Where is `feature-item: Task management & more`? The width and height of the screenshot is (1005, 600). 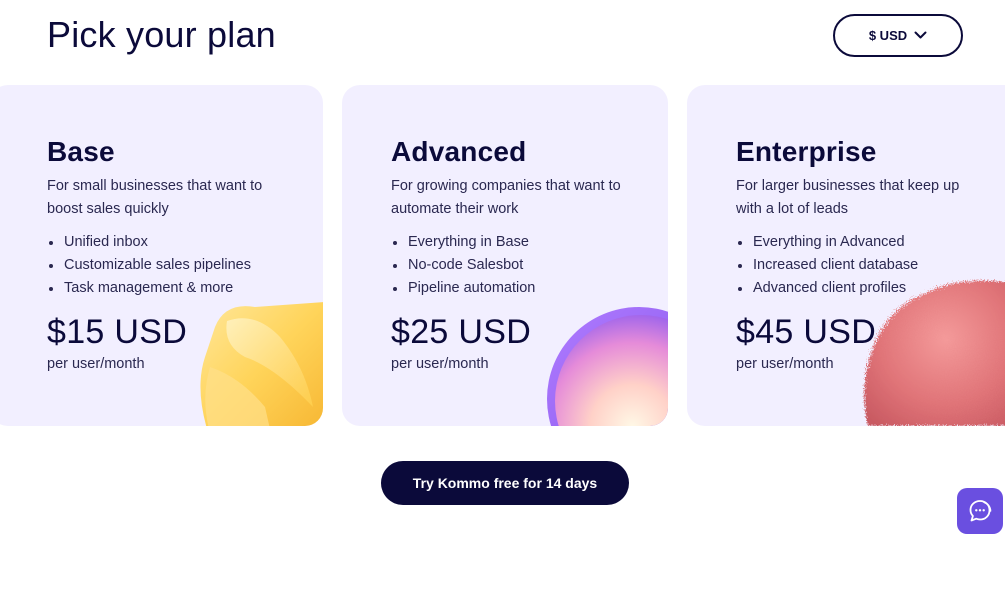
feature-item: Task management & more is located at coordinates (149, 288).